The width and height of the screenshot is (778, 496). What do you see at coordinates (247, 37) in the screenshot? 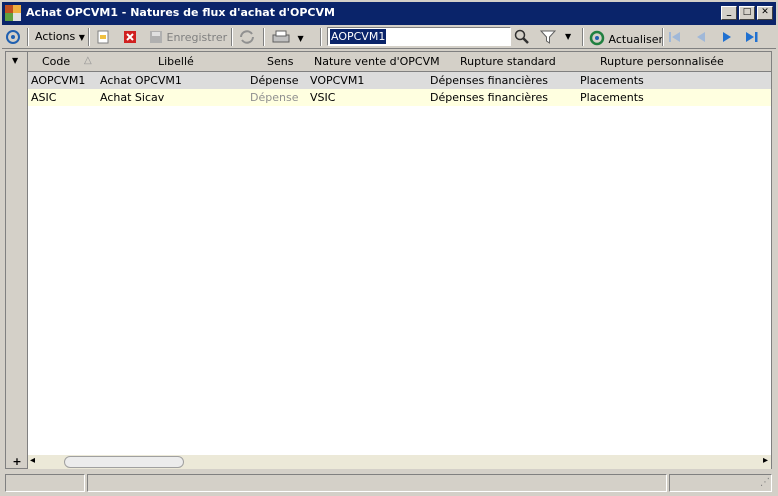
I see `sync-icon` at bounding box center [247, 37].